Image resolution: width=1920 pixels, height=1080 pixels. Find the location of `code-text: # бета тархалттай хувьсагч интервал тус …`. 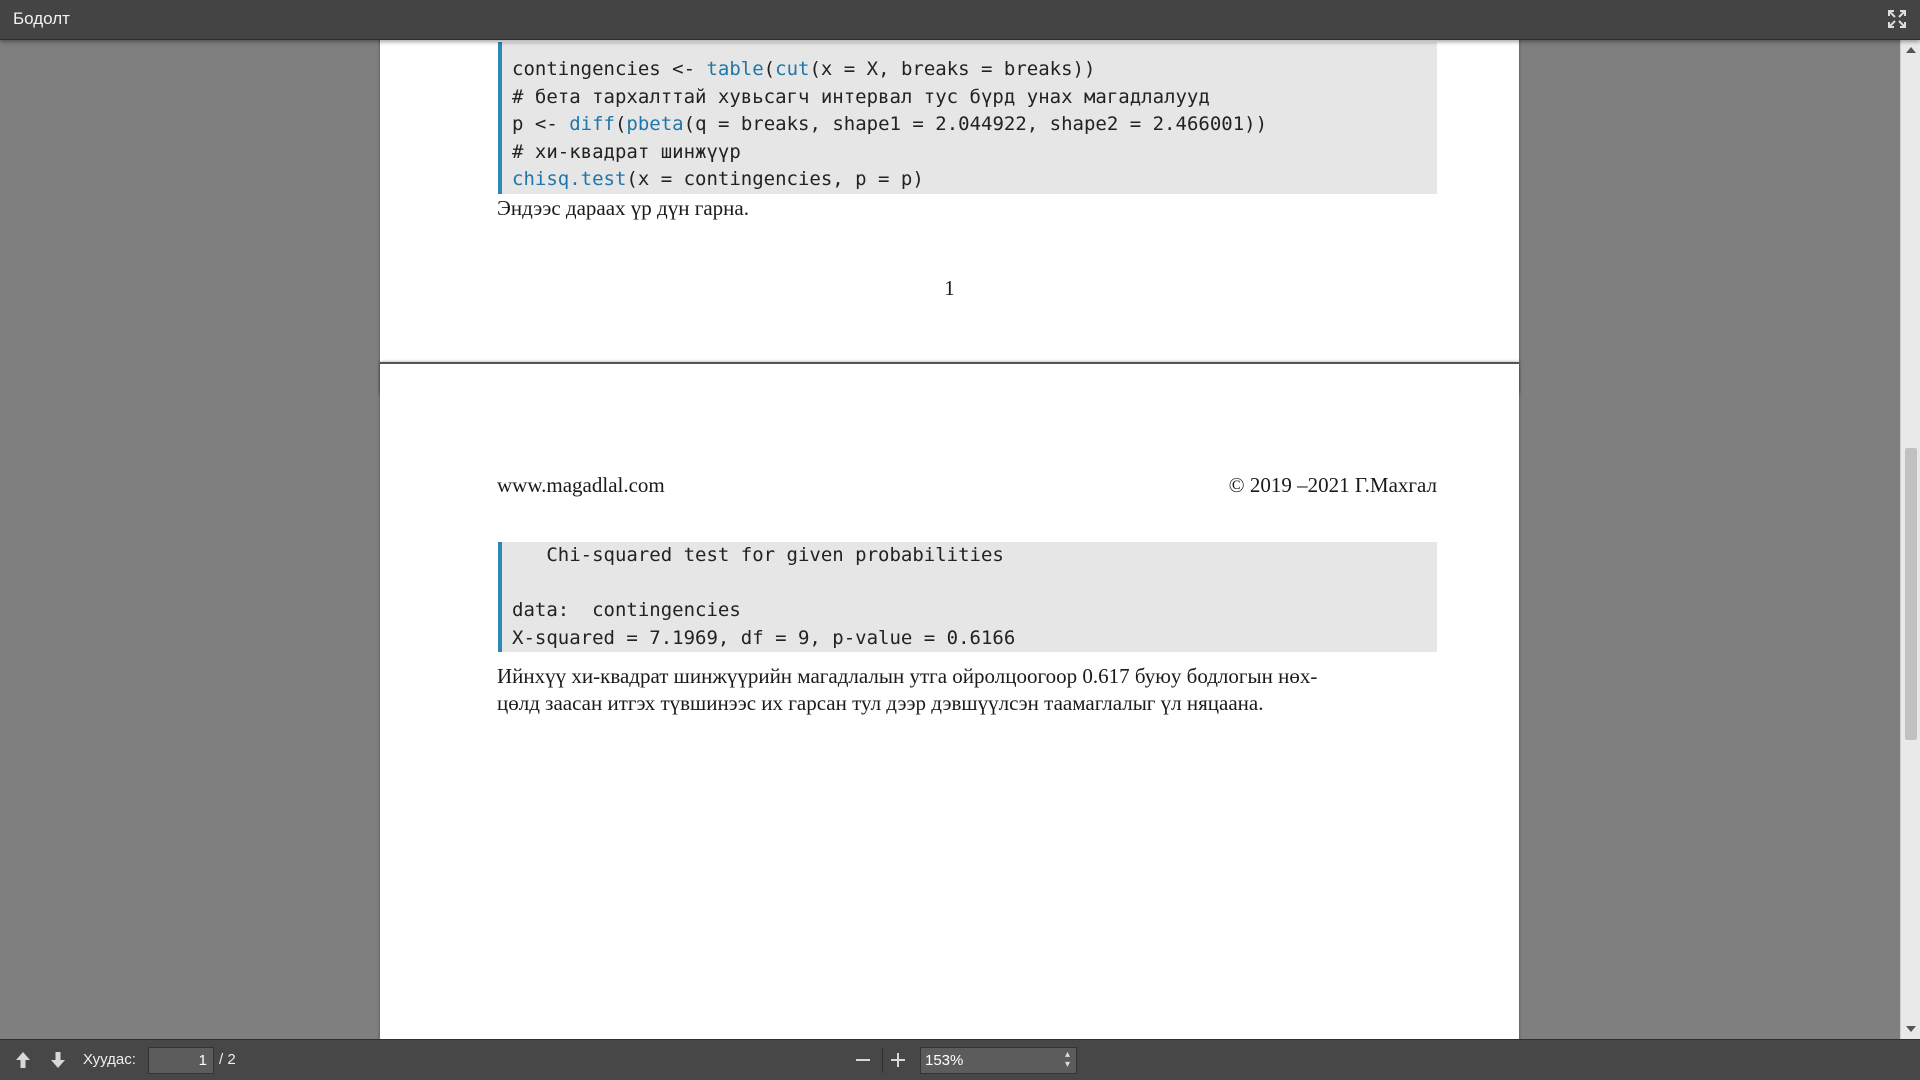

code-text: # бета тархалттай хувьсагч интервал тус … is located at coordinates (861, 96).